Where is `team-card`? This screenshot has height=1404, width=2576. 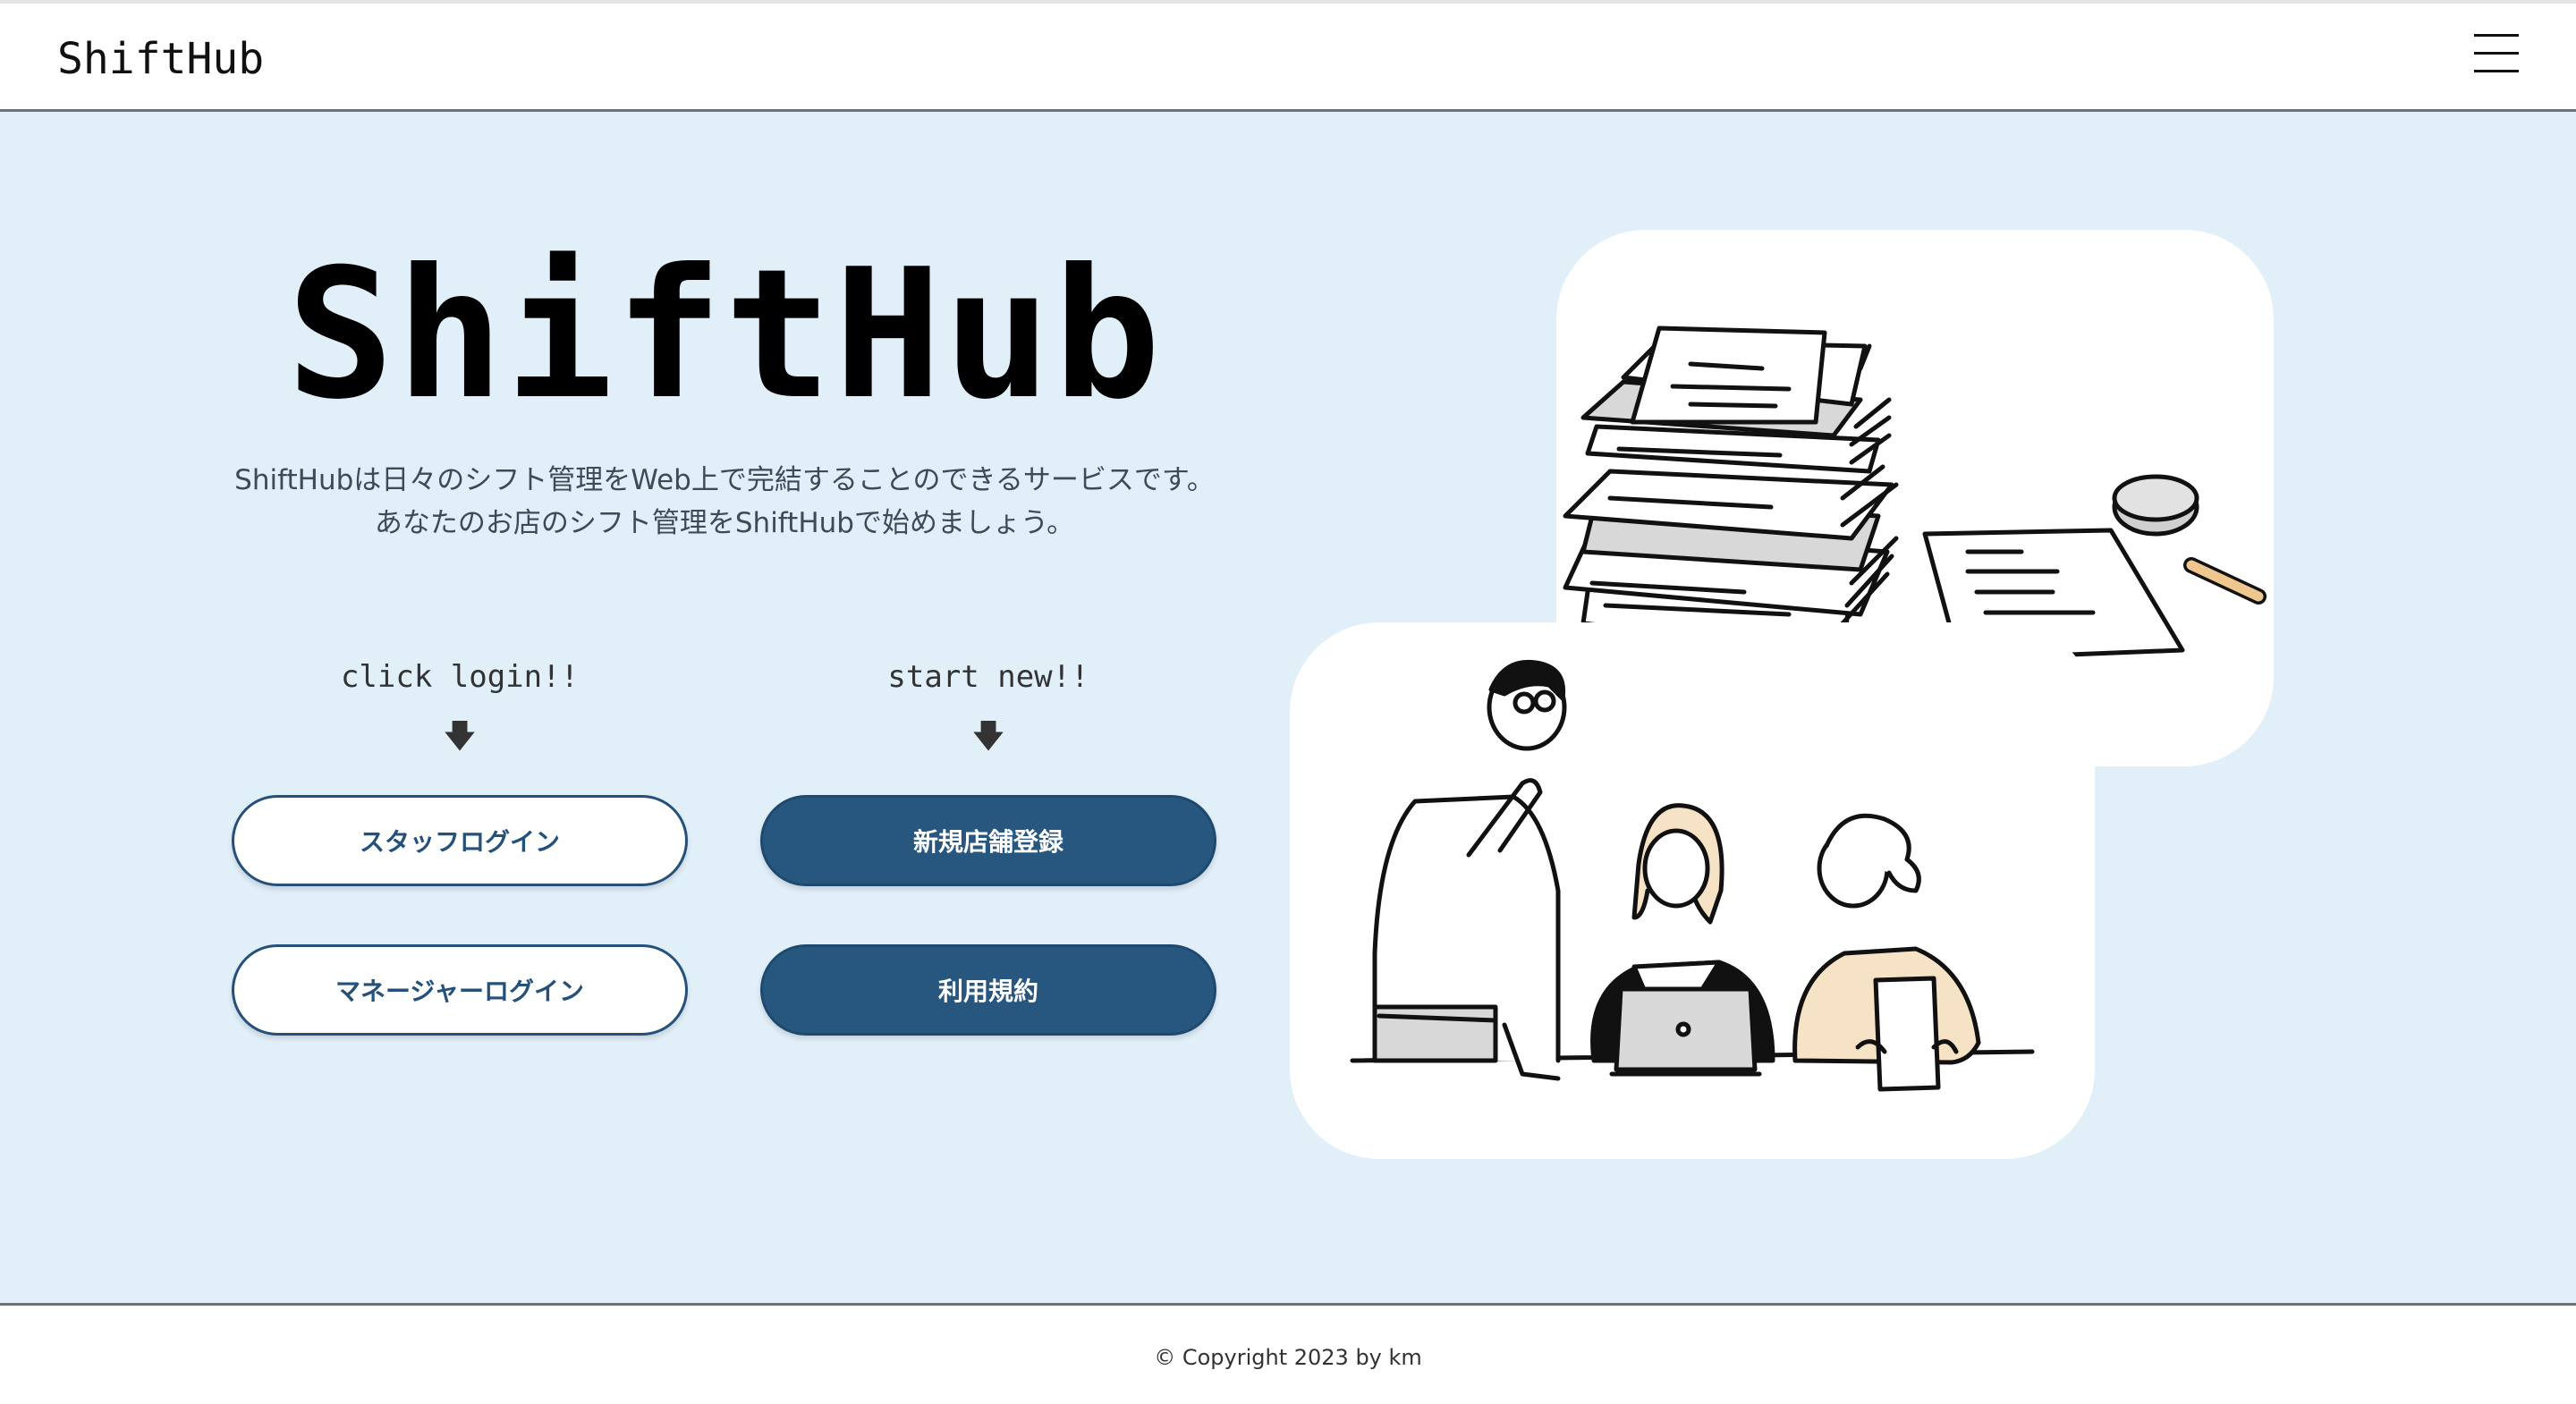
team-card is located at coordinates (1692, 891).